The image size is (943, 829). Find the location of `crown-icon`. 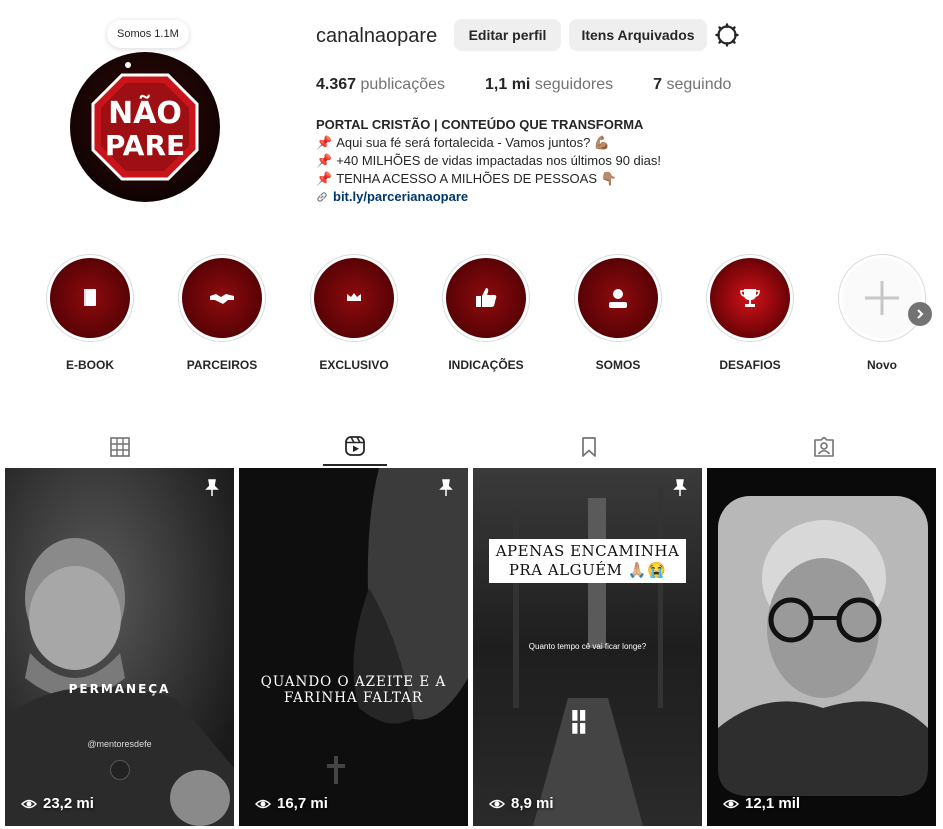

crown-icon is located at coordinates (354, 297).